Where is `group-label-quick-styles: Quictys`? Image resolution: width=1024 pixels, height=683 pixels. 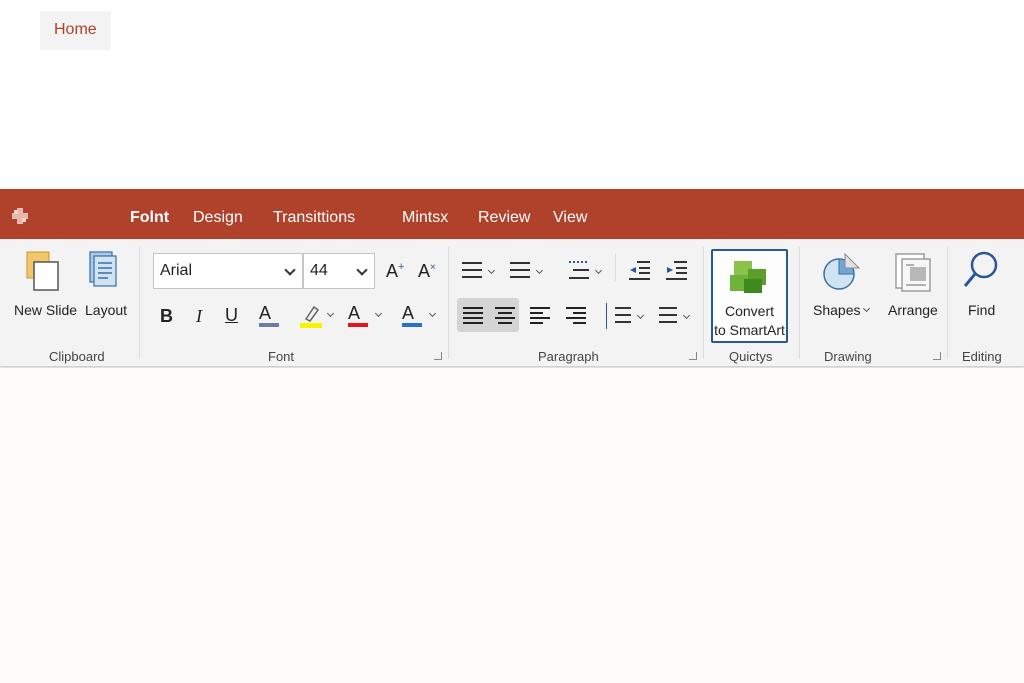 group-label-quick-styles: Quictys is located at coordinates (751, 356).